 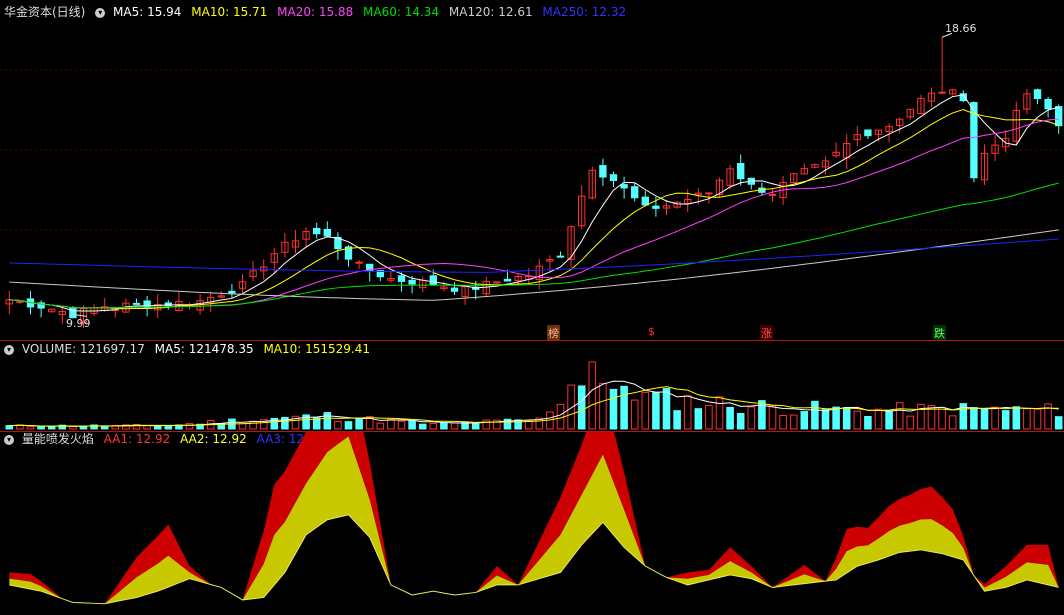 I want to click on volume-chart, so click(x=532, y=386).